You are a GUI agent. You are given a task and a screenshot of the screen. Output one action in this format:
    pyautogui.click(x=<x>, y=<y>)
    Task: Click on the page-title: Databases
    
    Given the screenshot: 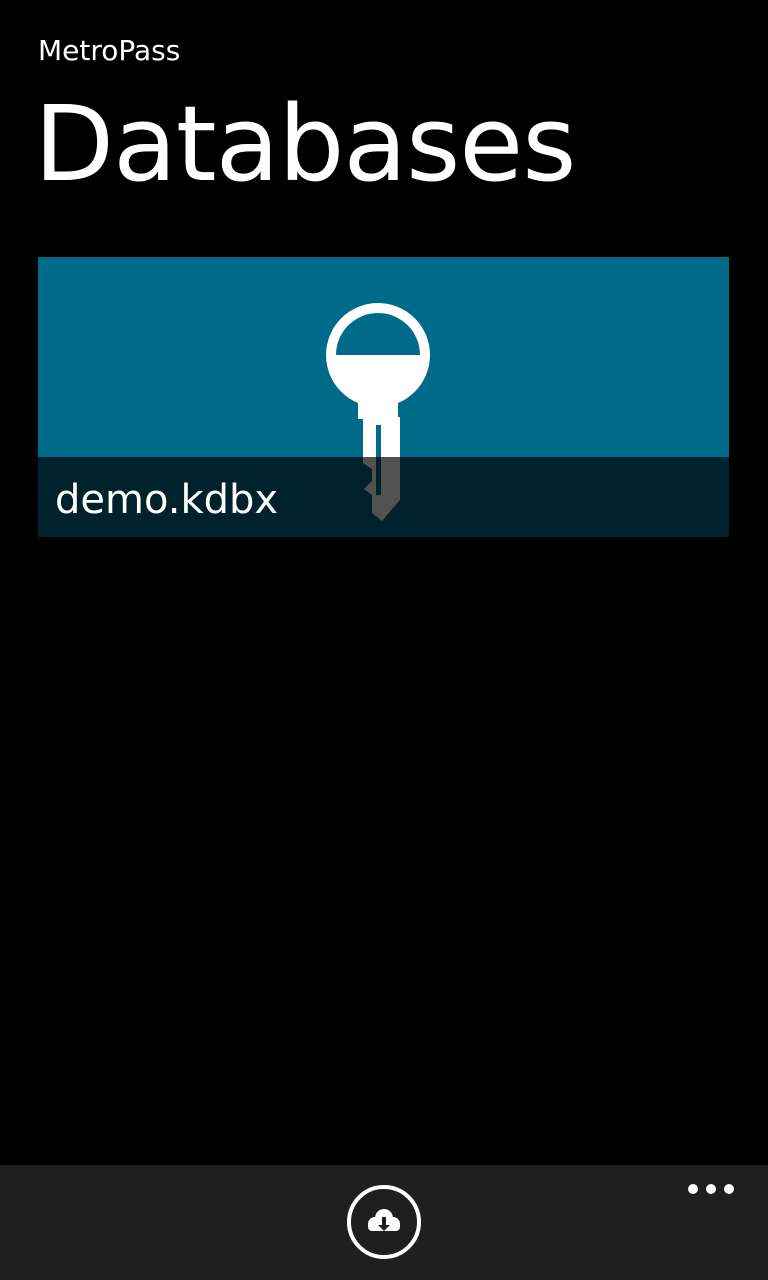 What is the action you would take?
    pyautogui.click(x=305, y=144)
    